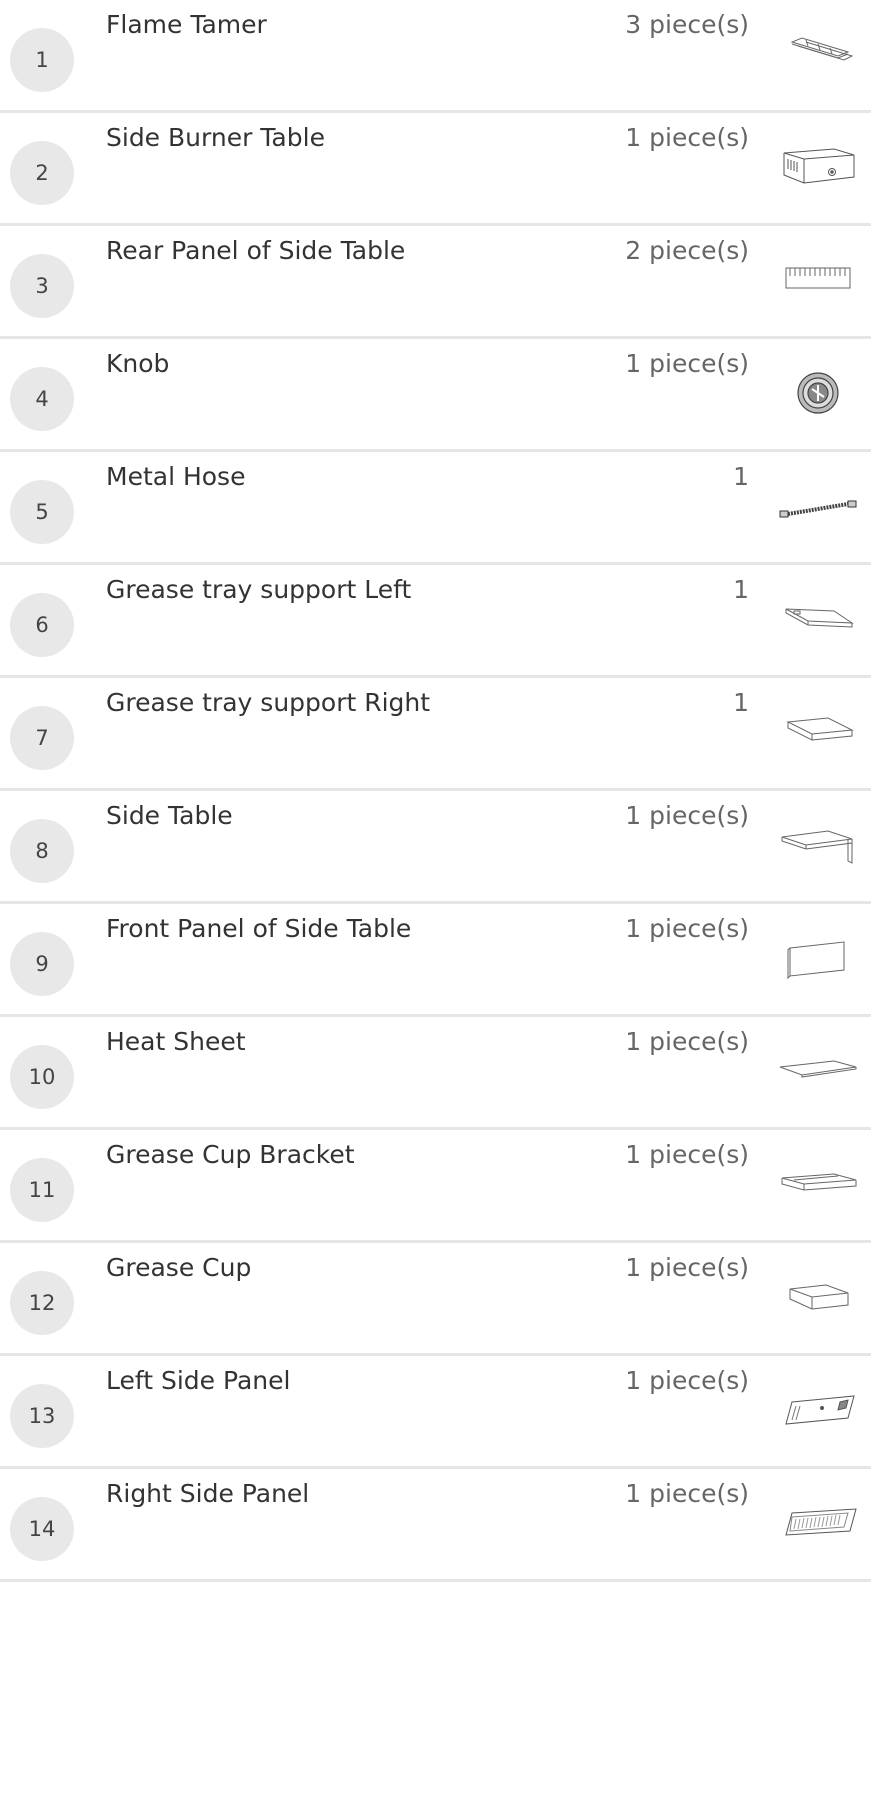 The image size is (871, 1807). Describe the element at coordinates (818, 279) in the screenshot. I see `rear-panel-icon` at that location.